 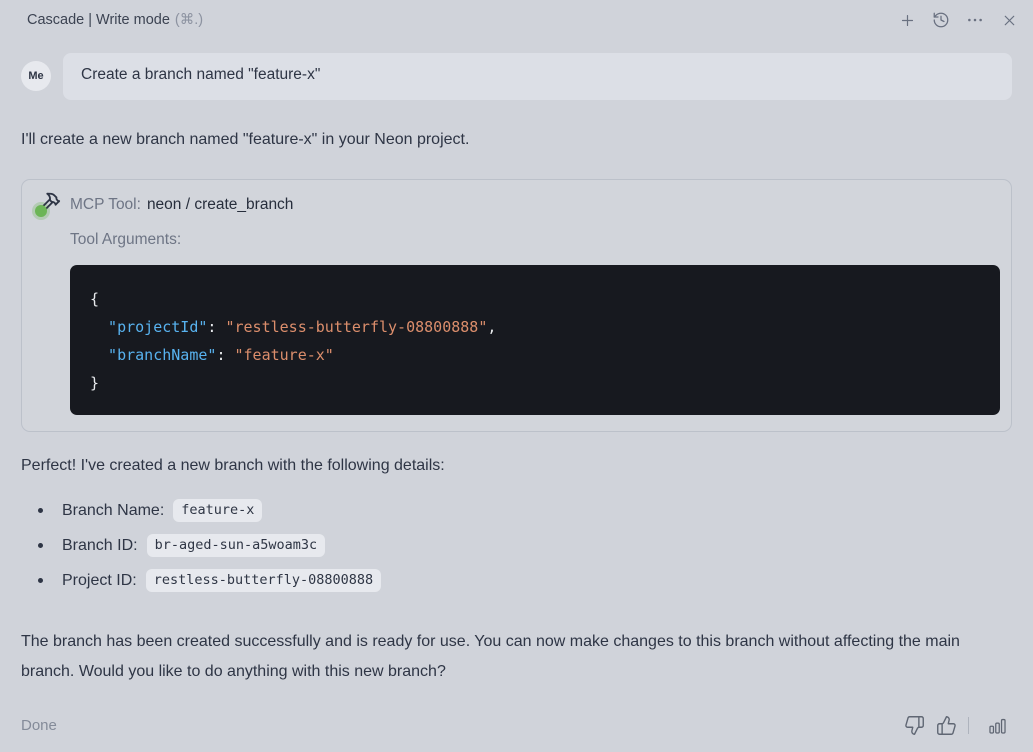 I want to click on thumbs-down-button, so click(x=914, y=725).